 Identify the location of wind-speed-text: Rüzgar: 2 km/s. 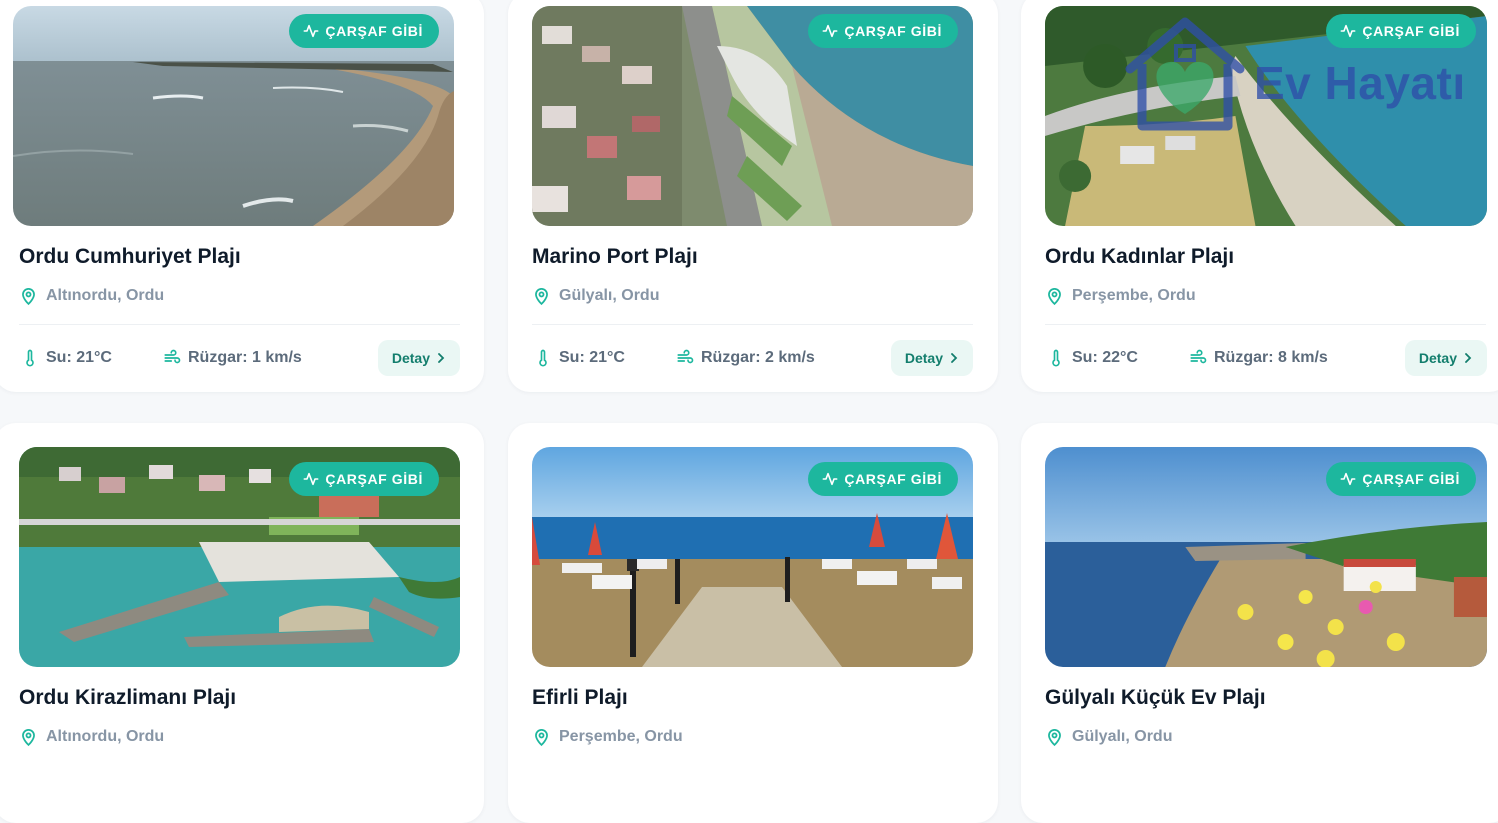
(758, 357).